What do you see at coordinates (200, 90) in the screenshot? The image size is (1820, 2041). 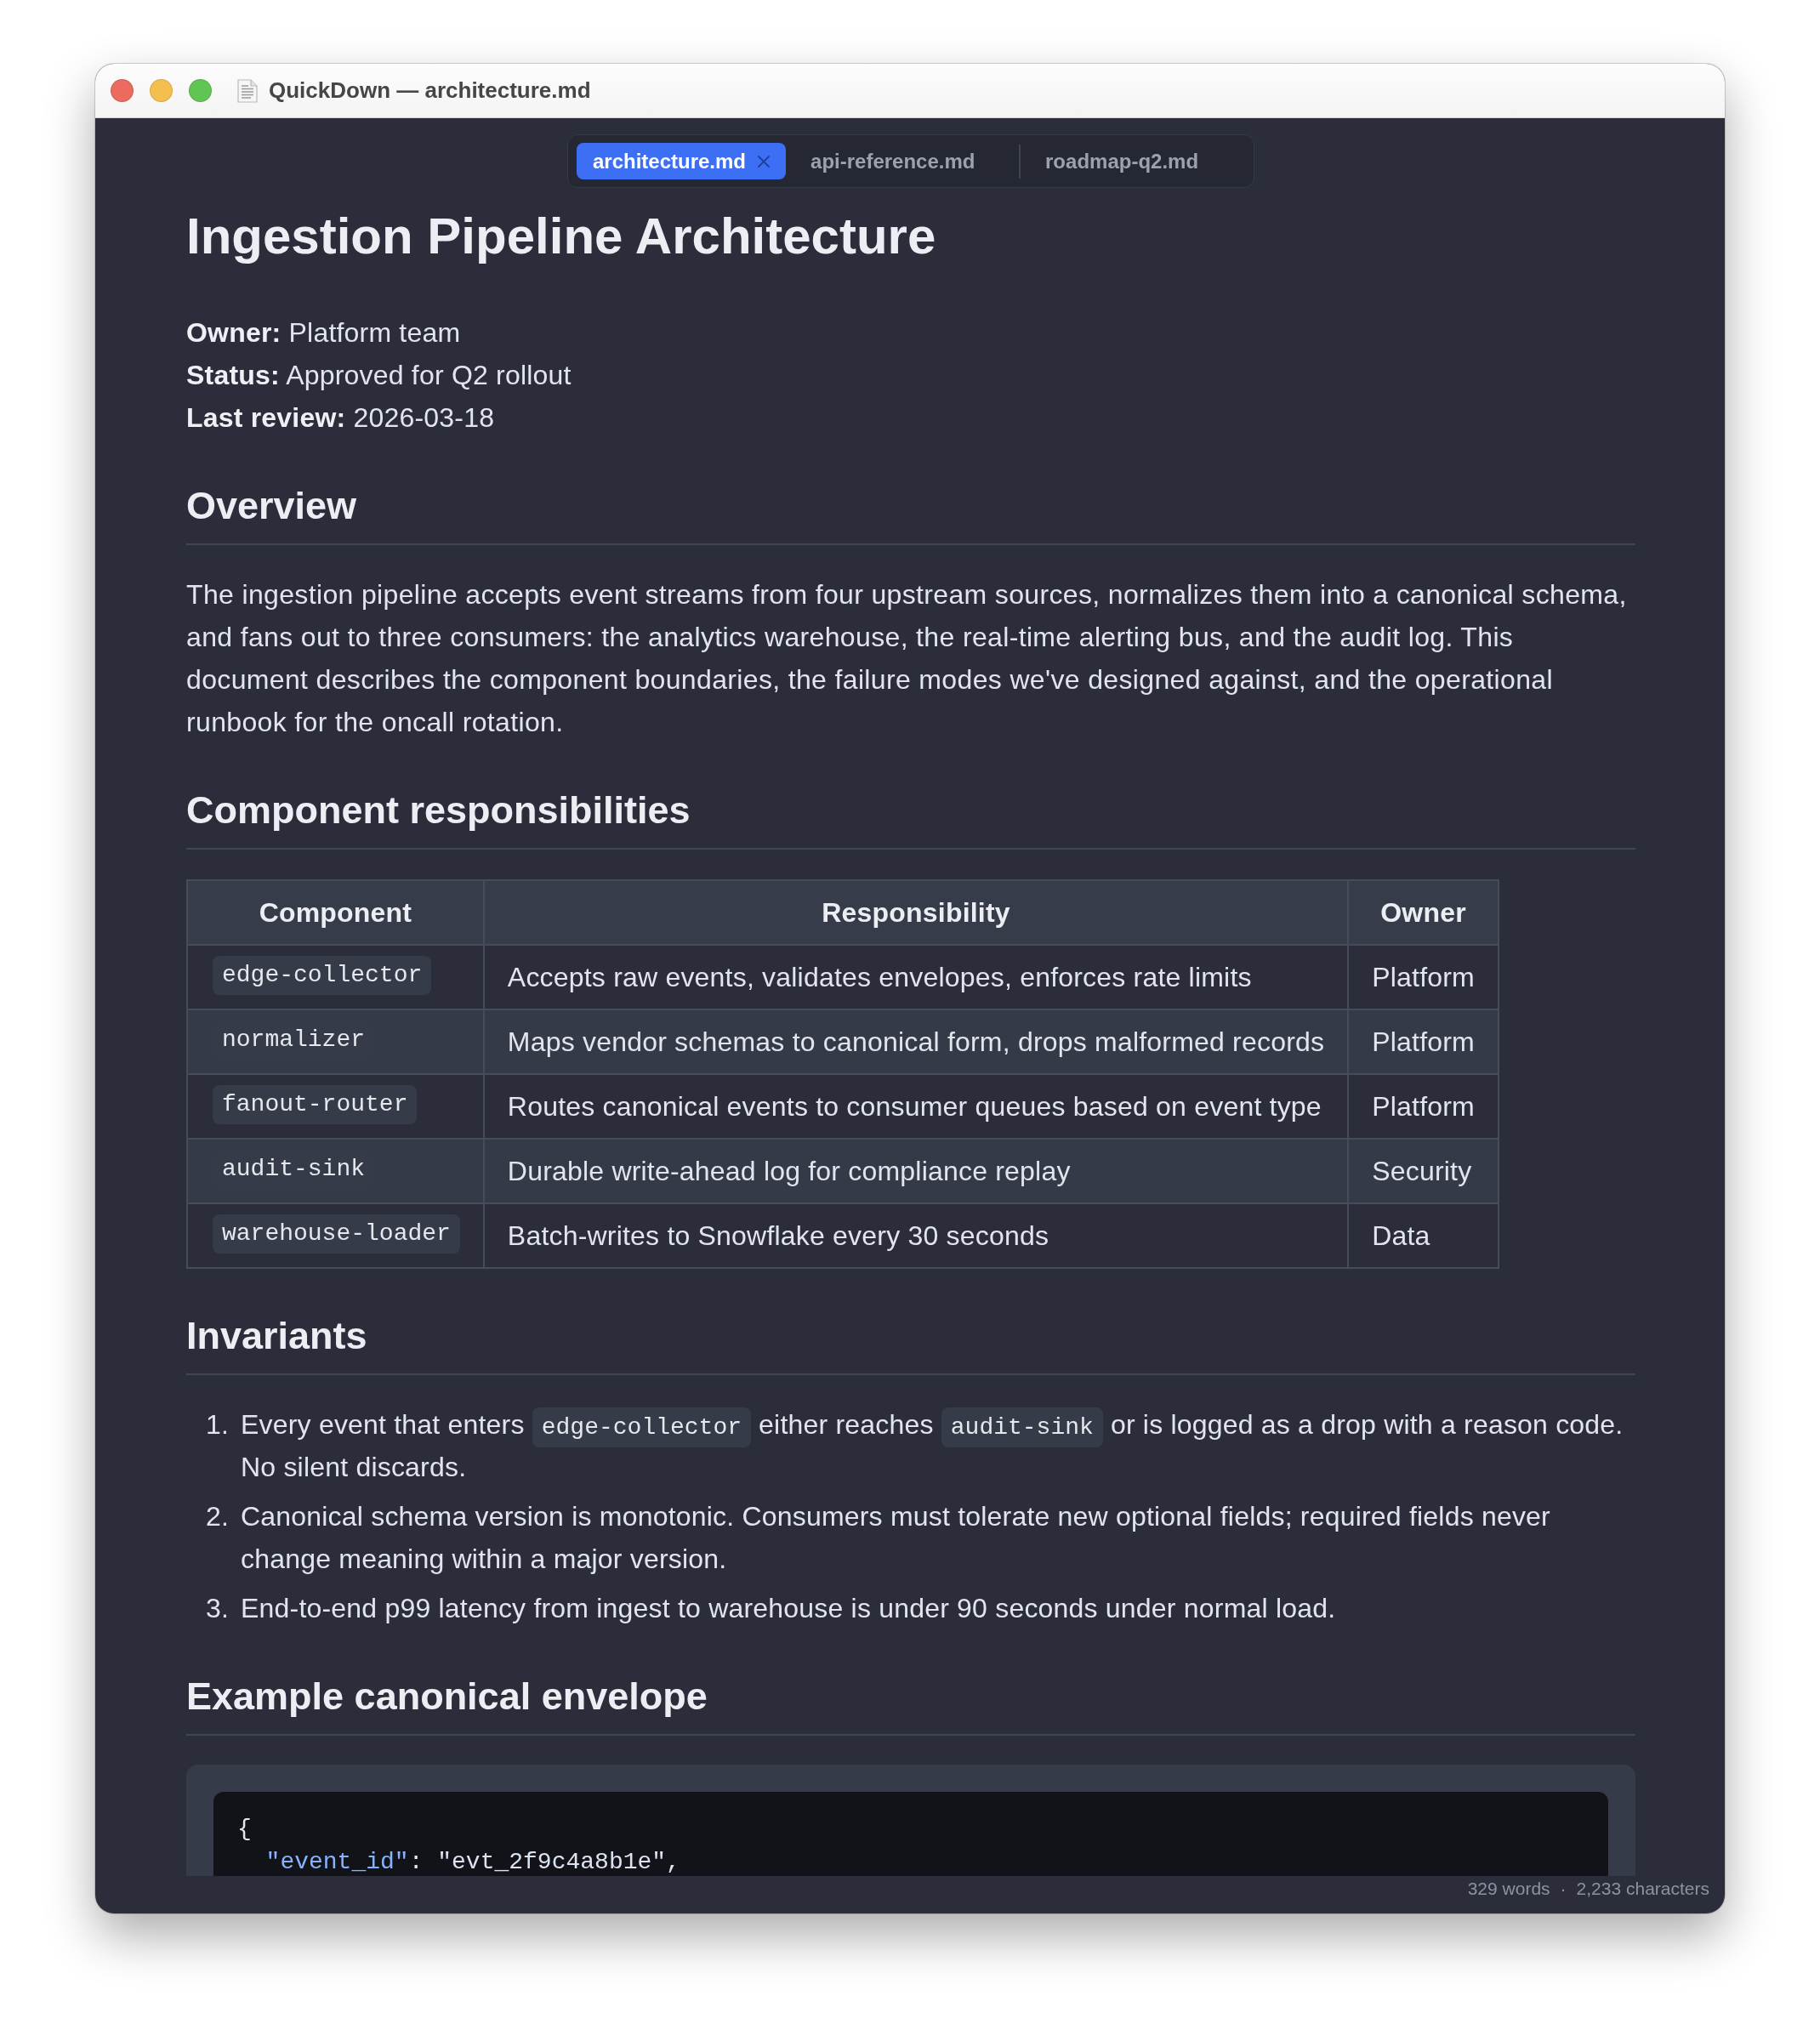 I see `zoom-button` at bounding box center [200, 90].